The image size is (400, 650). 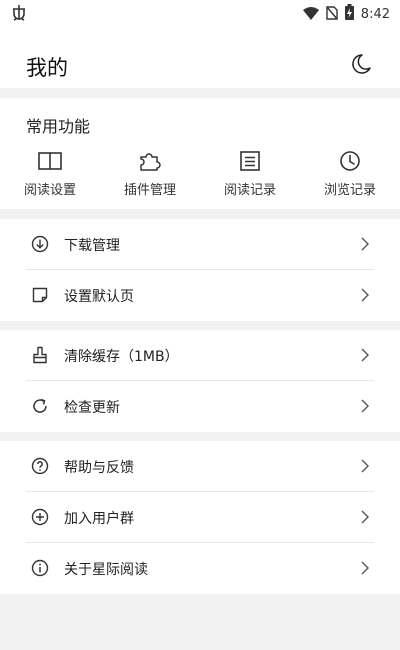 What do you see at coordinates (40, 405) in the screenshot?
I see `refresh-icon` at bounding box center [40, 405].